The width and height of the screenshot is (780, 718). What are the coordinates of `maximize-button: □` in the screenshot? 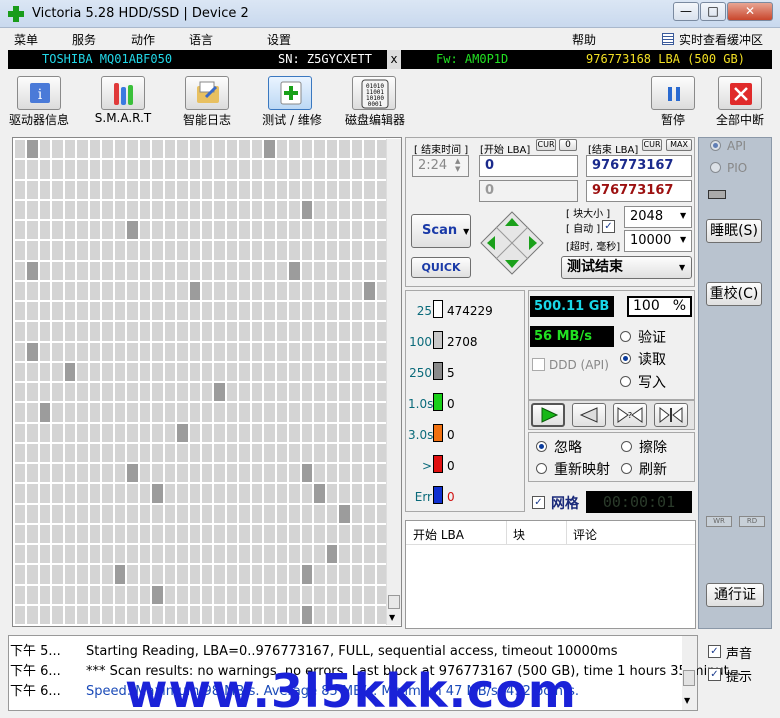 It's located at (713, 11).